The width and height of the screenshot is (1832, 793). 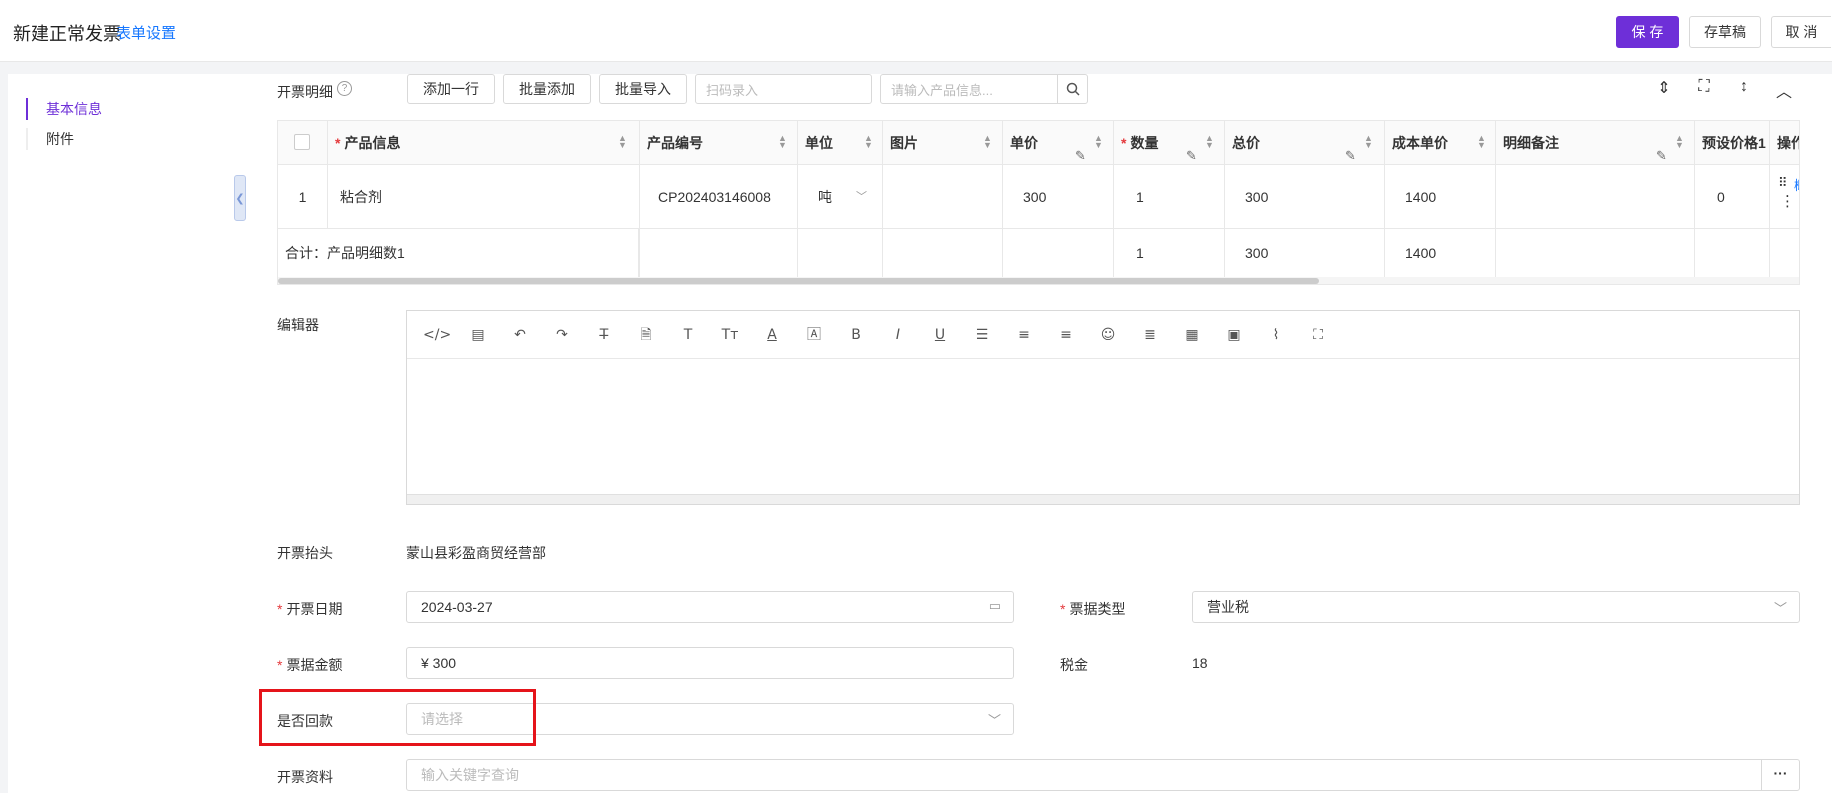 What do you see at coordinates (520, 335) in the screenshot?
I see `undo-icon: ↶` at bounding box center [520, 335].